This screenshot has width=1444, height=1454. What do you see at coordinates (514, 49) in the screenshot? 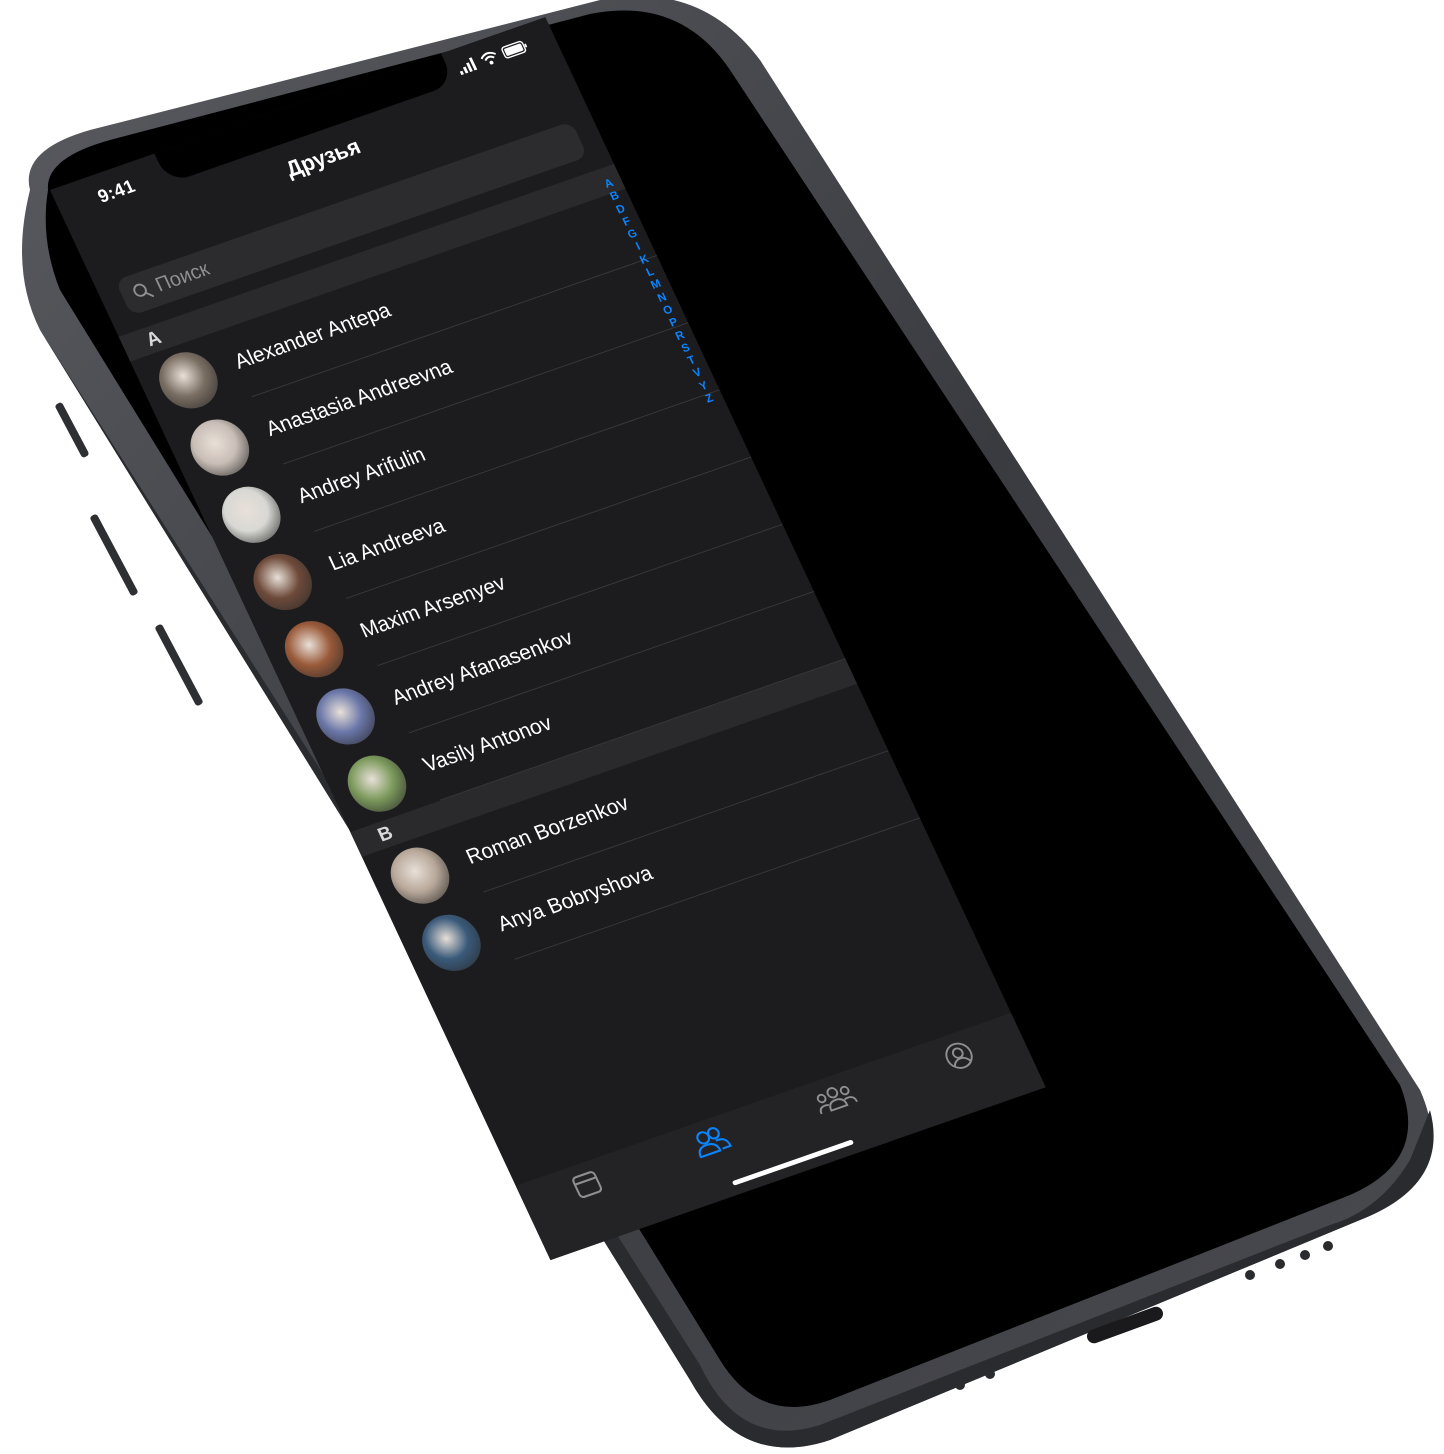
I see `battery-icon` at bounding box center [514, 49].